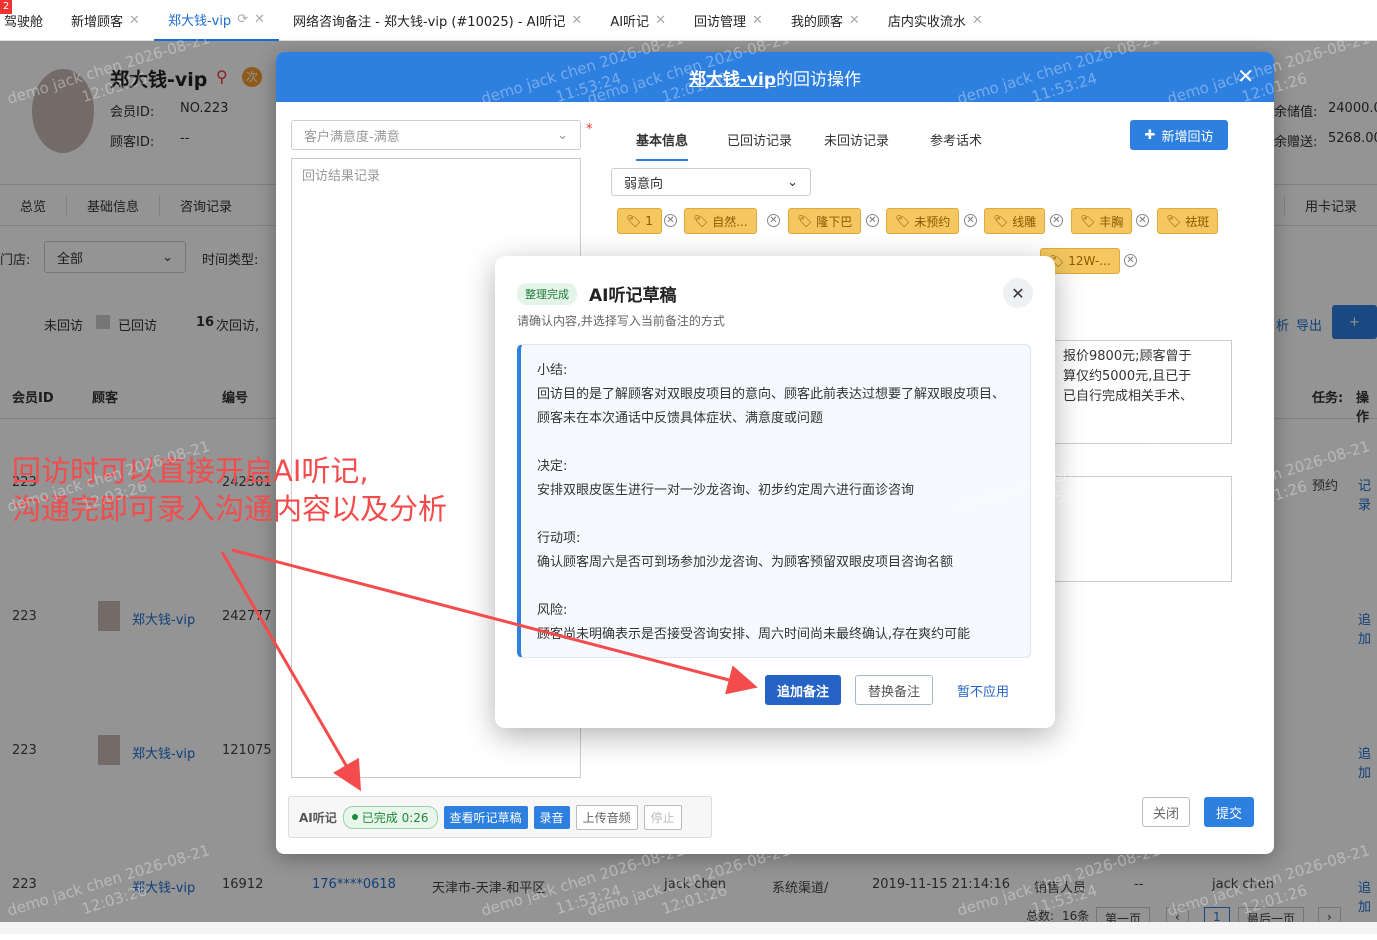 The image size is (1377, 940). What do you see at coordinates (662, 145) in the screenshot?
I see `tab-basic-info: 基本信息` at bounding box center [662, 145].